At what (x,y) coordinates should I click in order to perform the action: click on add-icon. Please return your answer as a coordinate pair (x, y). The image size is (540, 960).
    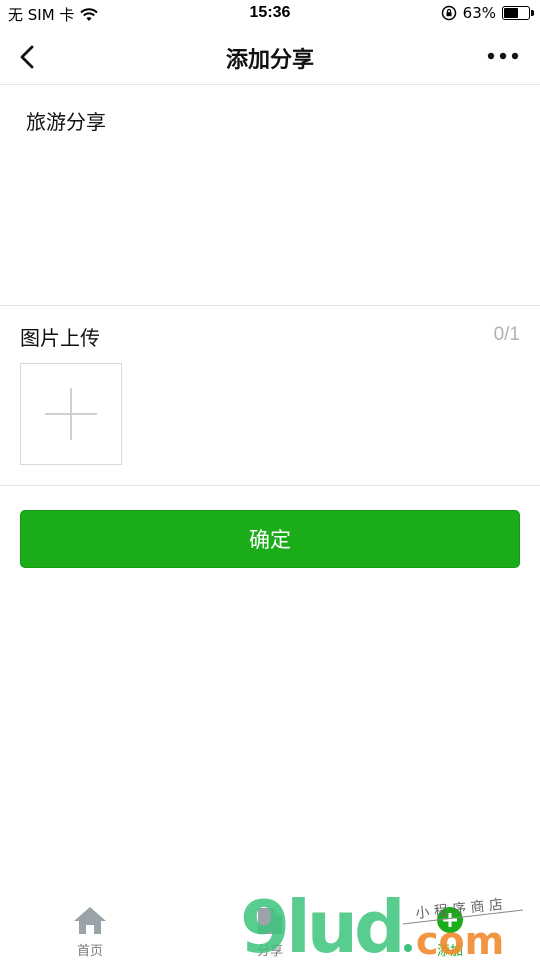
    Looking at the image, I should click on (450, 920).